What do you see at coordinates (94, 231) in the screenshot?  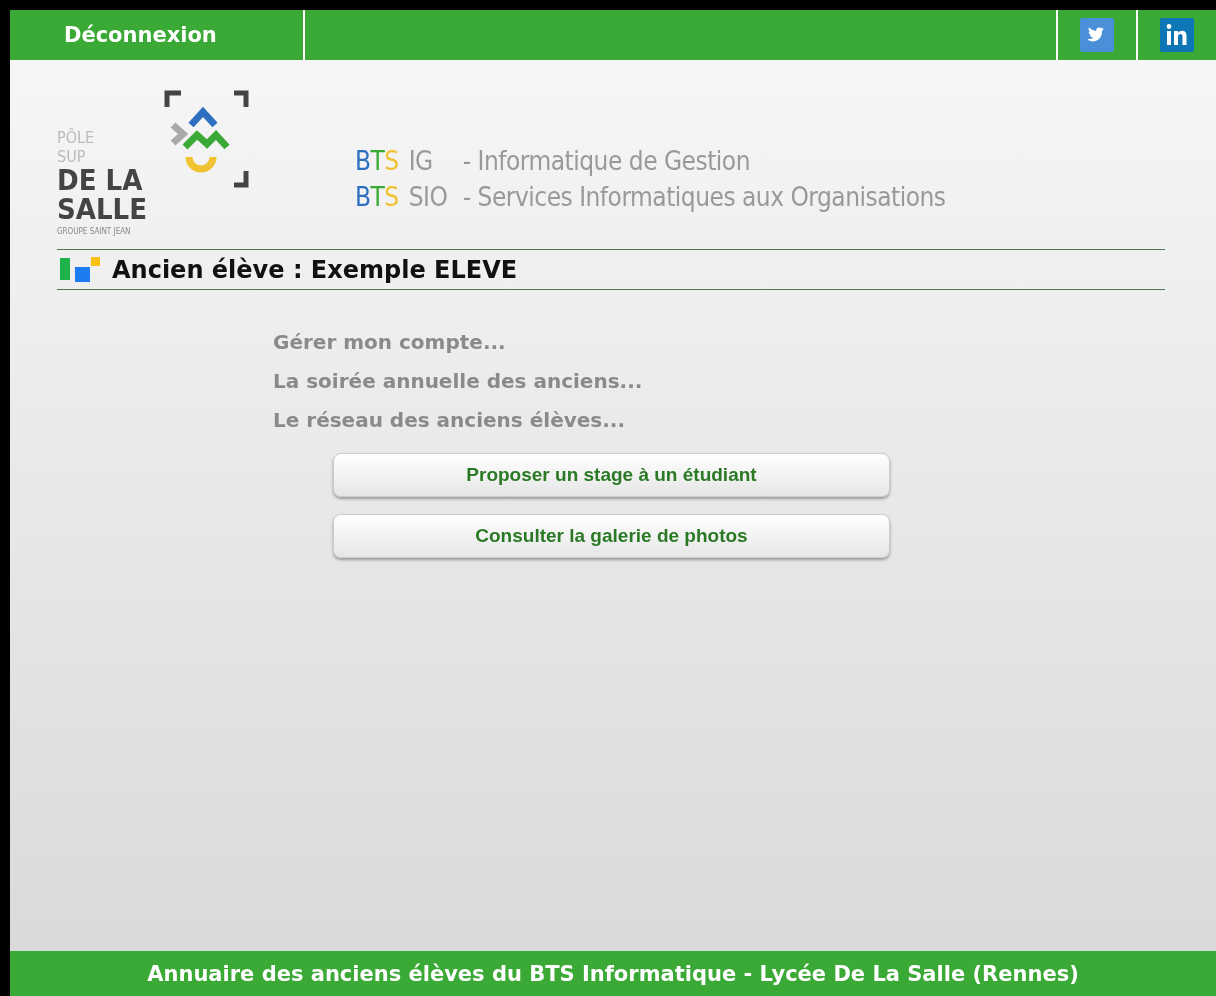 I see `logo-text: GROUPE SAINT JEAN` at bounding box center [94, 231].